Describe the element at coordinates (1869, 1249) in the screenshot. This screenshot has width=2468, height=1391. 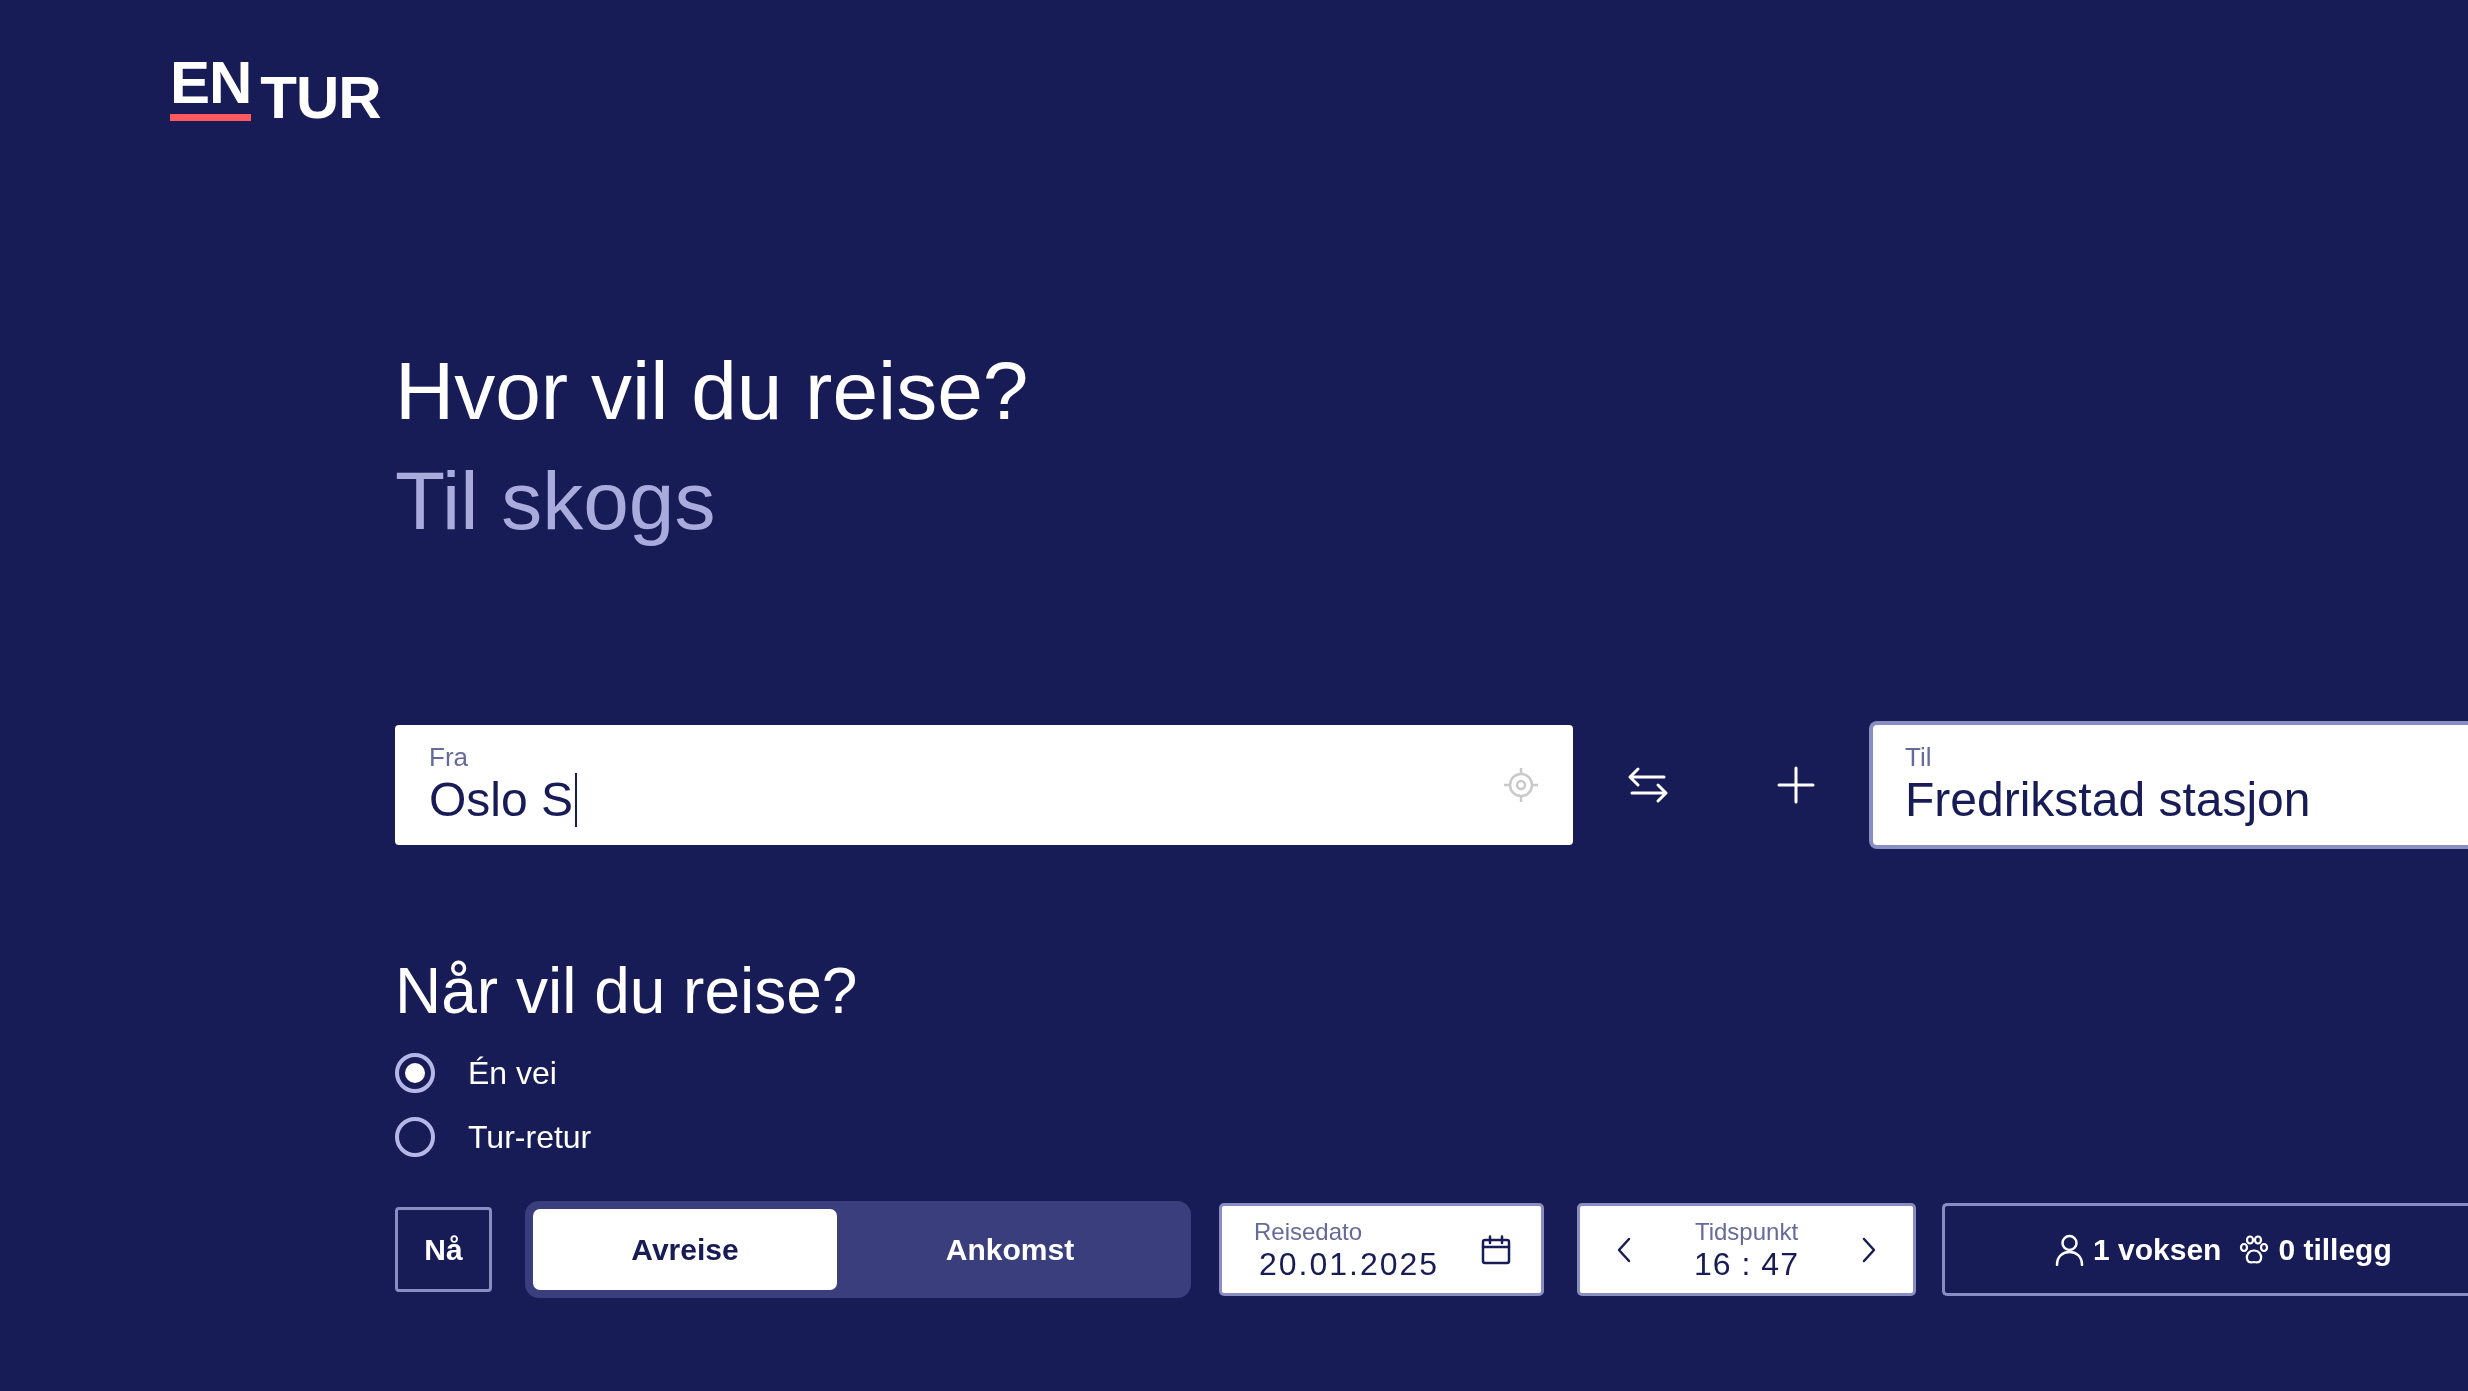
I see `chevron-right-icon` at that location.